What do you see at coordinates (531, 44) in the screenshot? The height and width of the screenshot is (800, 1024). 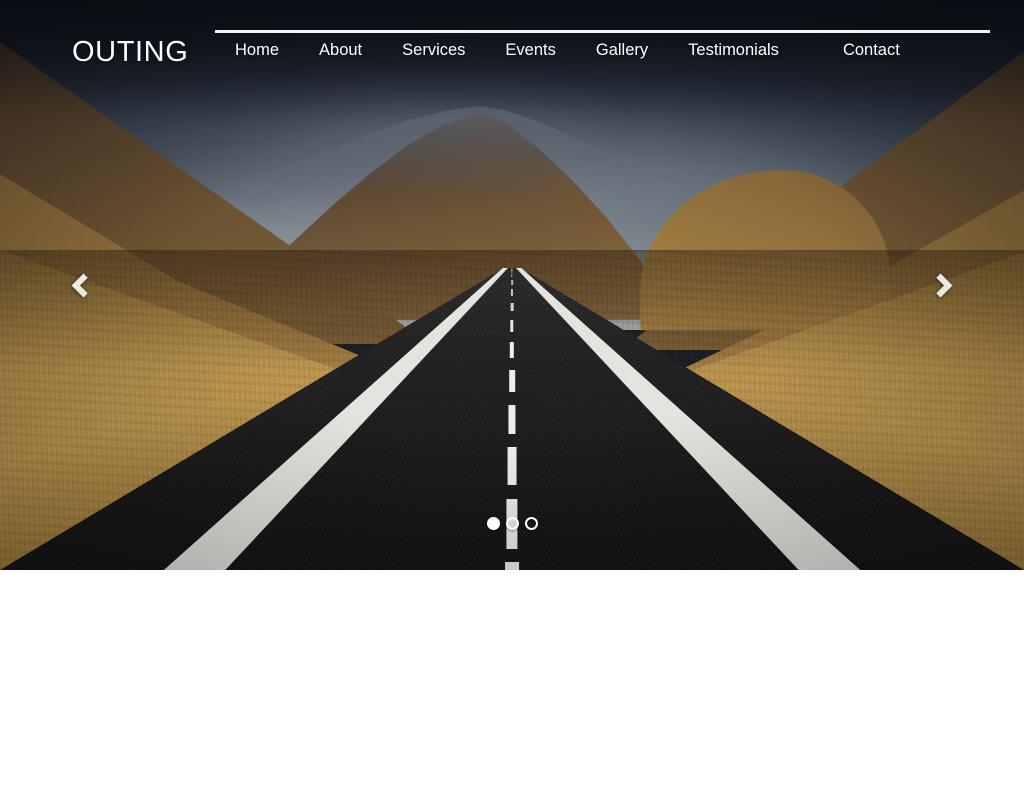 I see `nav-item-events: Events` at bounding box center [531, 44].